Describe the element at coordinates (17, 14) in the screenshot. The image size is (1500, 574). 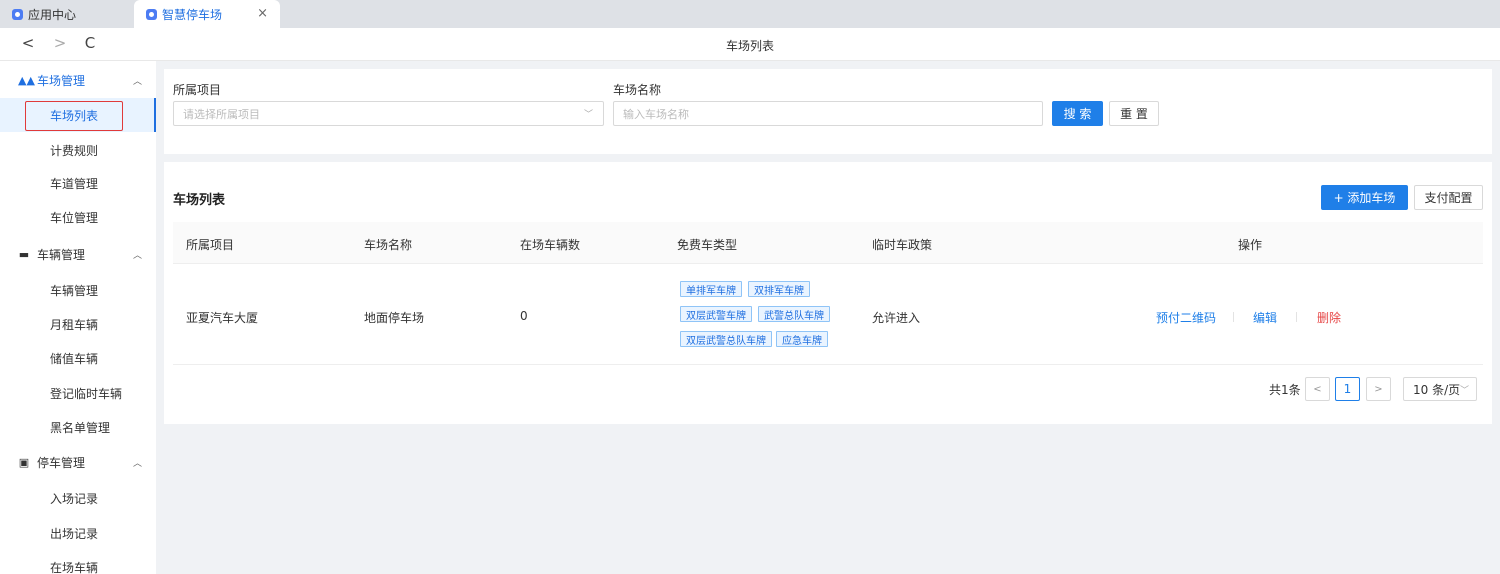
I see `app-center-icon` at that location.